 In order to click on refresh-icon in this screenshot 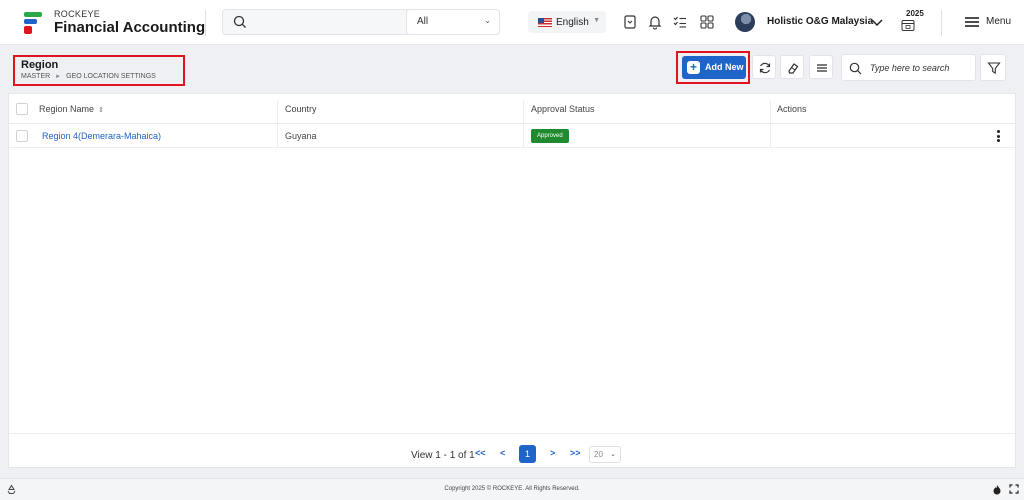, I will do `click(765, 68)`.